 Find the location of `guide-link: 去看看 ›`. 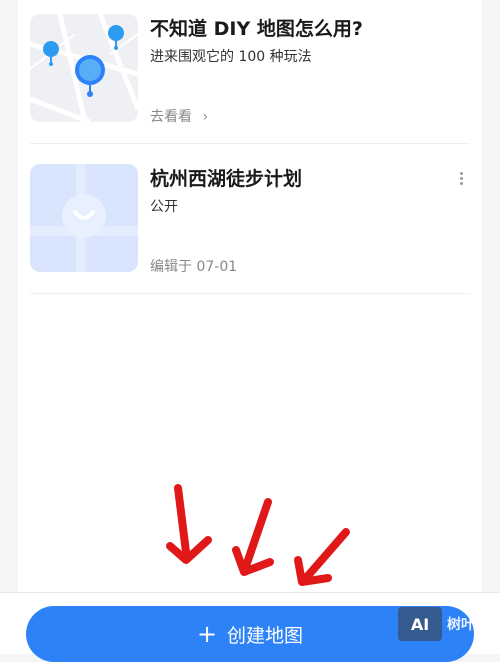

guide-link: 去看看 › is located at coordinates (179, 116).